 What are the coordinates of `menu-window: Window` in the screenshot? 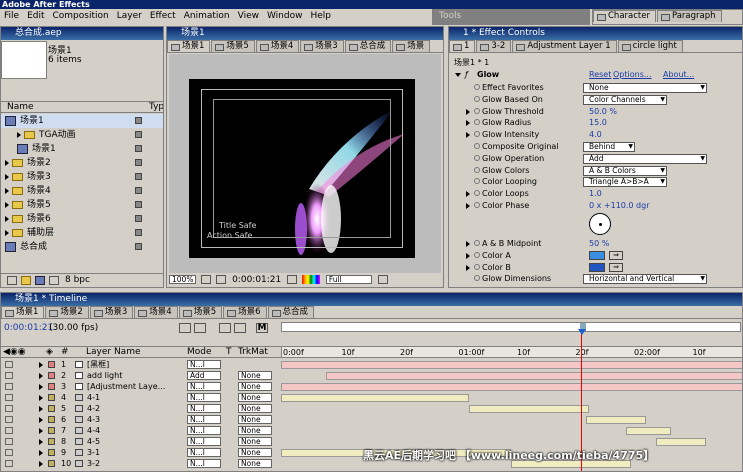 It's located at (285, 16).